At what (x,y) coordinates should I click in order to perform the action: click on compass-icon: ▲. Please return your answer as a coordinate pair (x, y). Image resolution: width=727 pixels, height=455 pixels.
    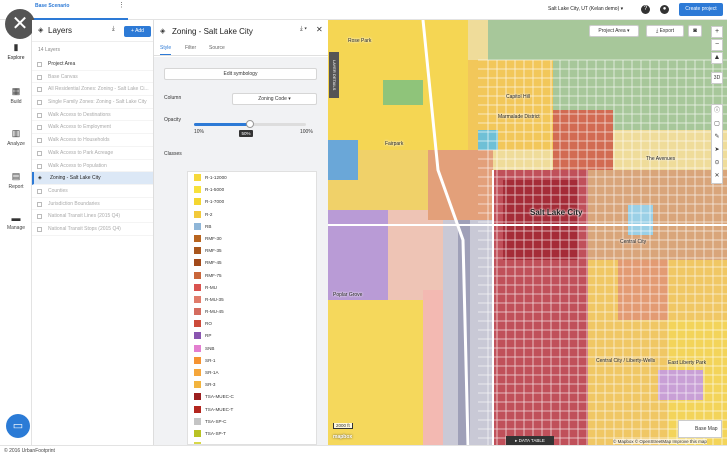
    Looking at the image, I should click on (717, 58).